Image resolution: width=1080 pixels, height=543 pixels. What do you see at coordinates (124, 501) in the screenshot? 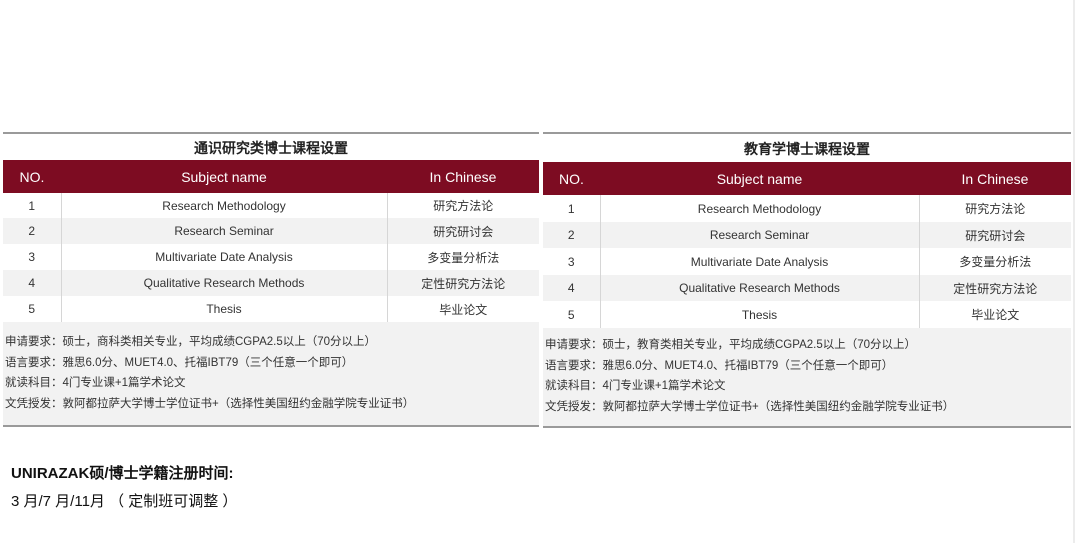
I see `registration-dates: 3 月/7 月/11月 （ 定制班可调整 ）` at bounding box center [124, 501].